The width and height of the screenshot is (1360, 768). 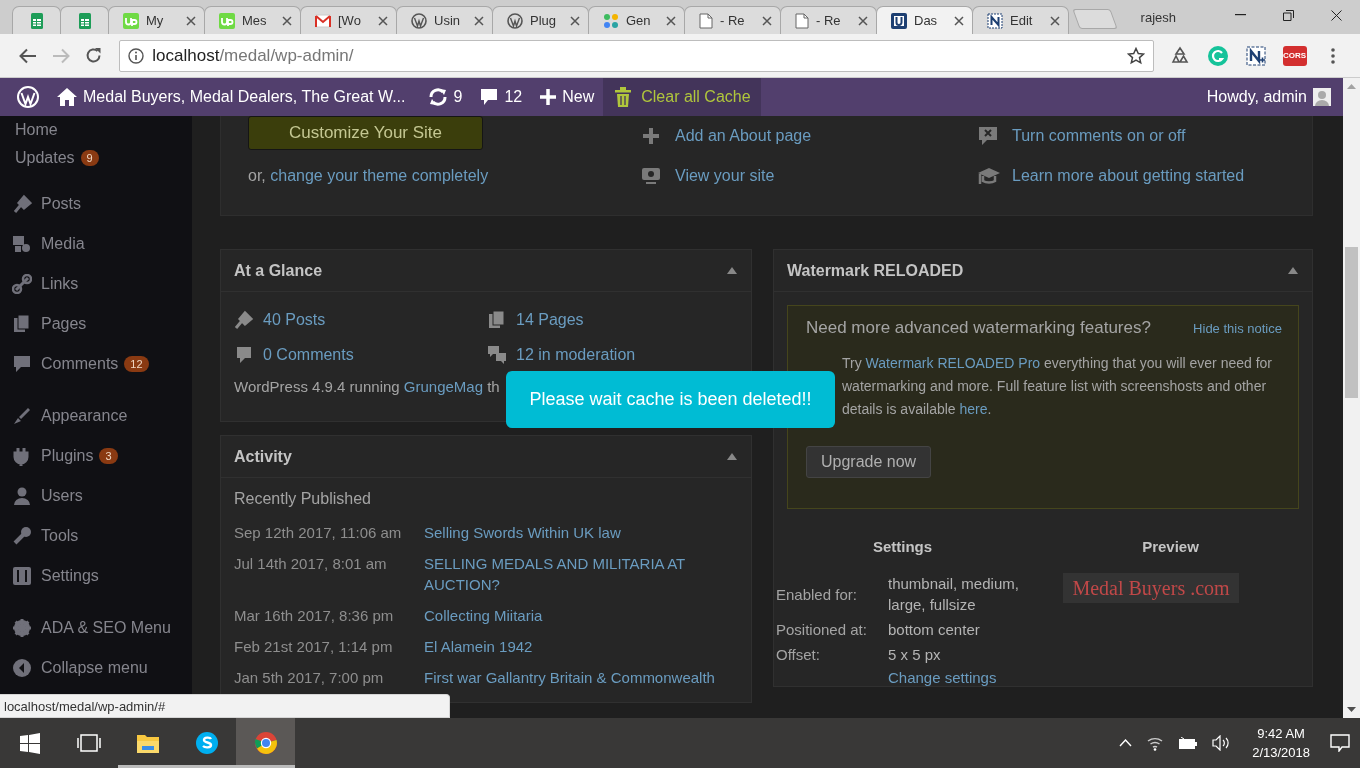 What do you see at coordinates (96, 130) in the screenshot?
I see `menu-item: Home` at bounding box center [96, 130].